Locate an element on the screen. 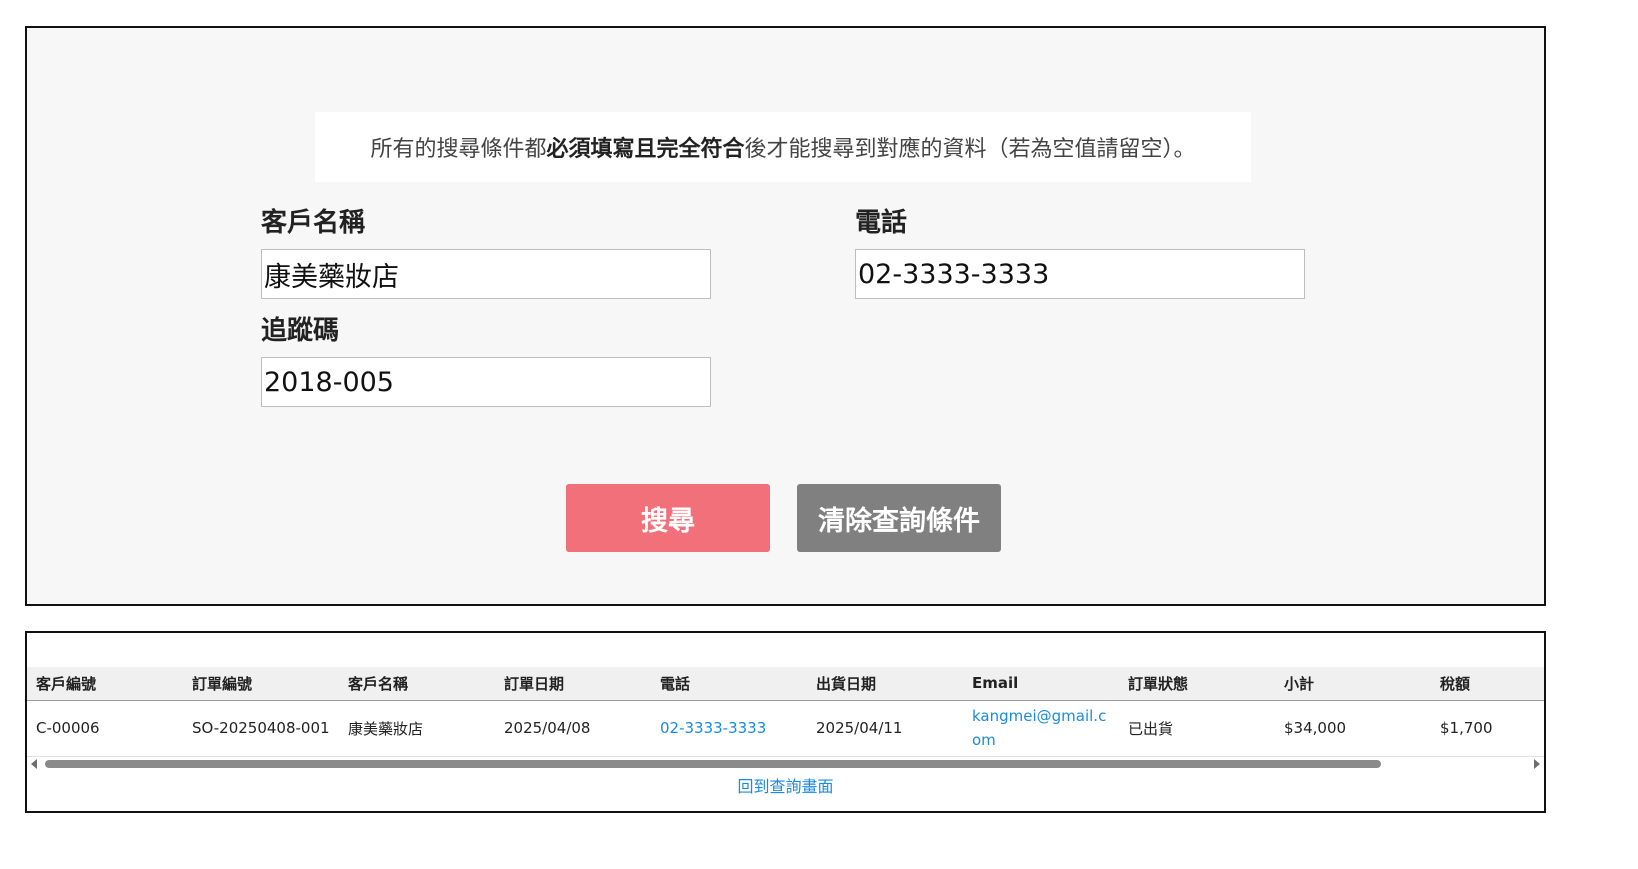 The image size is (1638, 869). cell-ship-date: 2025/04/11 is located at coordinates (859, 728).